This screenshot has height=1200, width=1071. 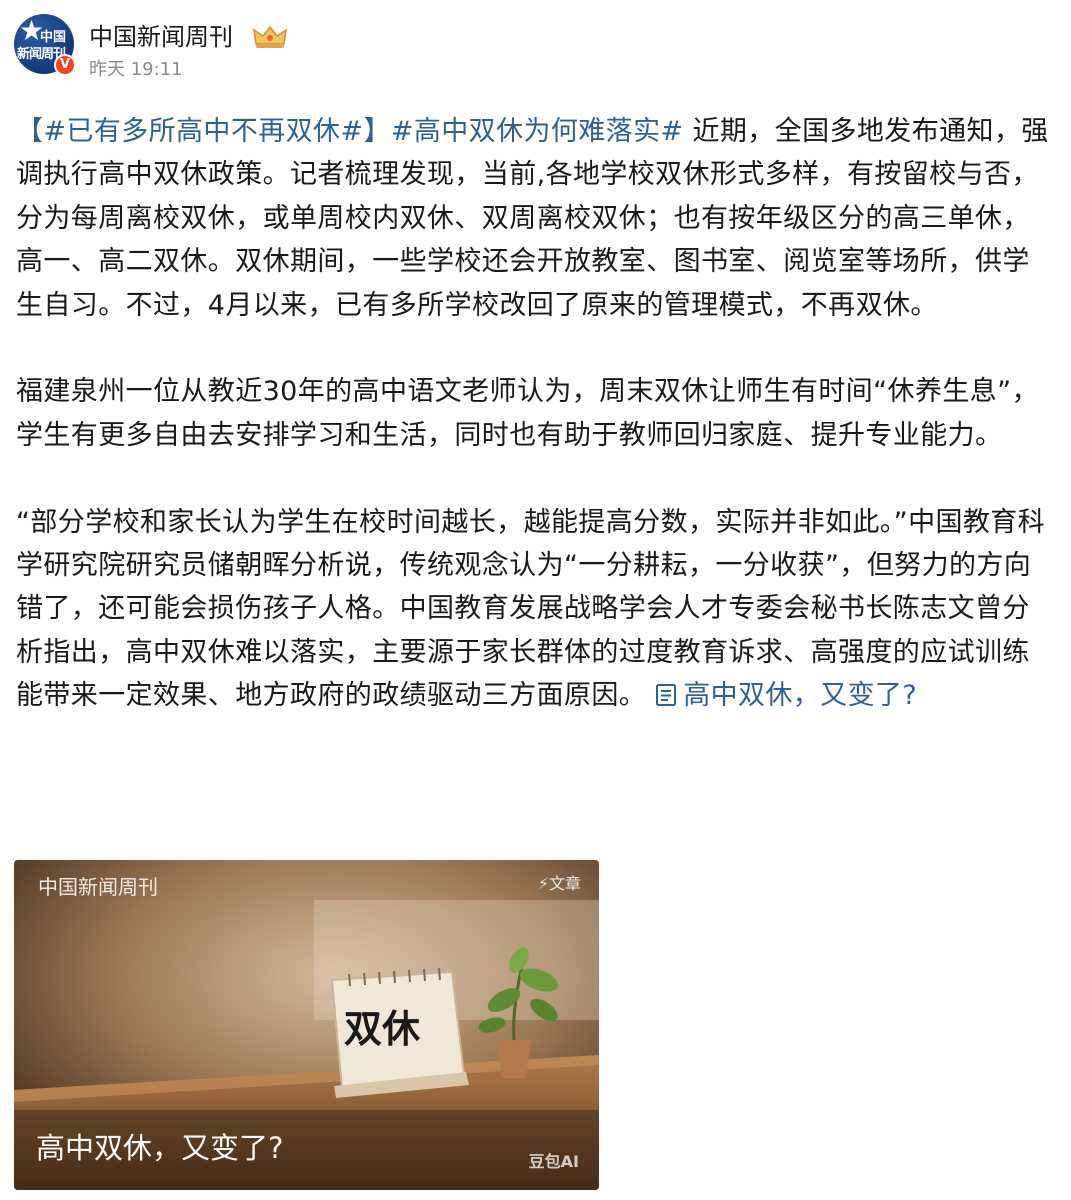 What do you see at coordinates (98, 887) in the screenshot?
I see `card-source-label: 中国新闻周刊` at bounding box center [98, 887].